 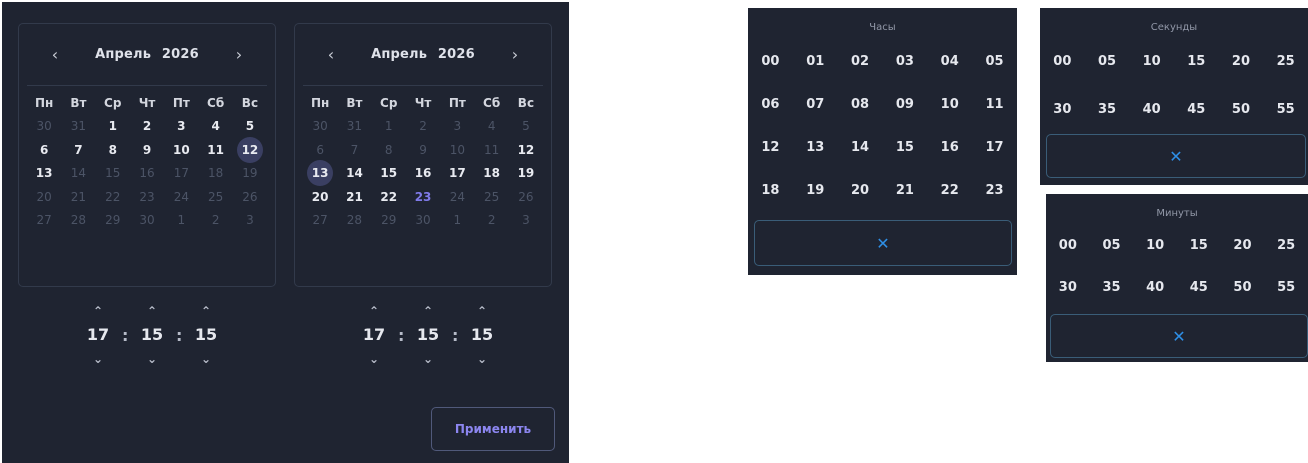 I want to click on hour-option: 12, so click(x=770, y=147).